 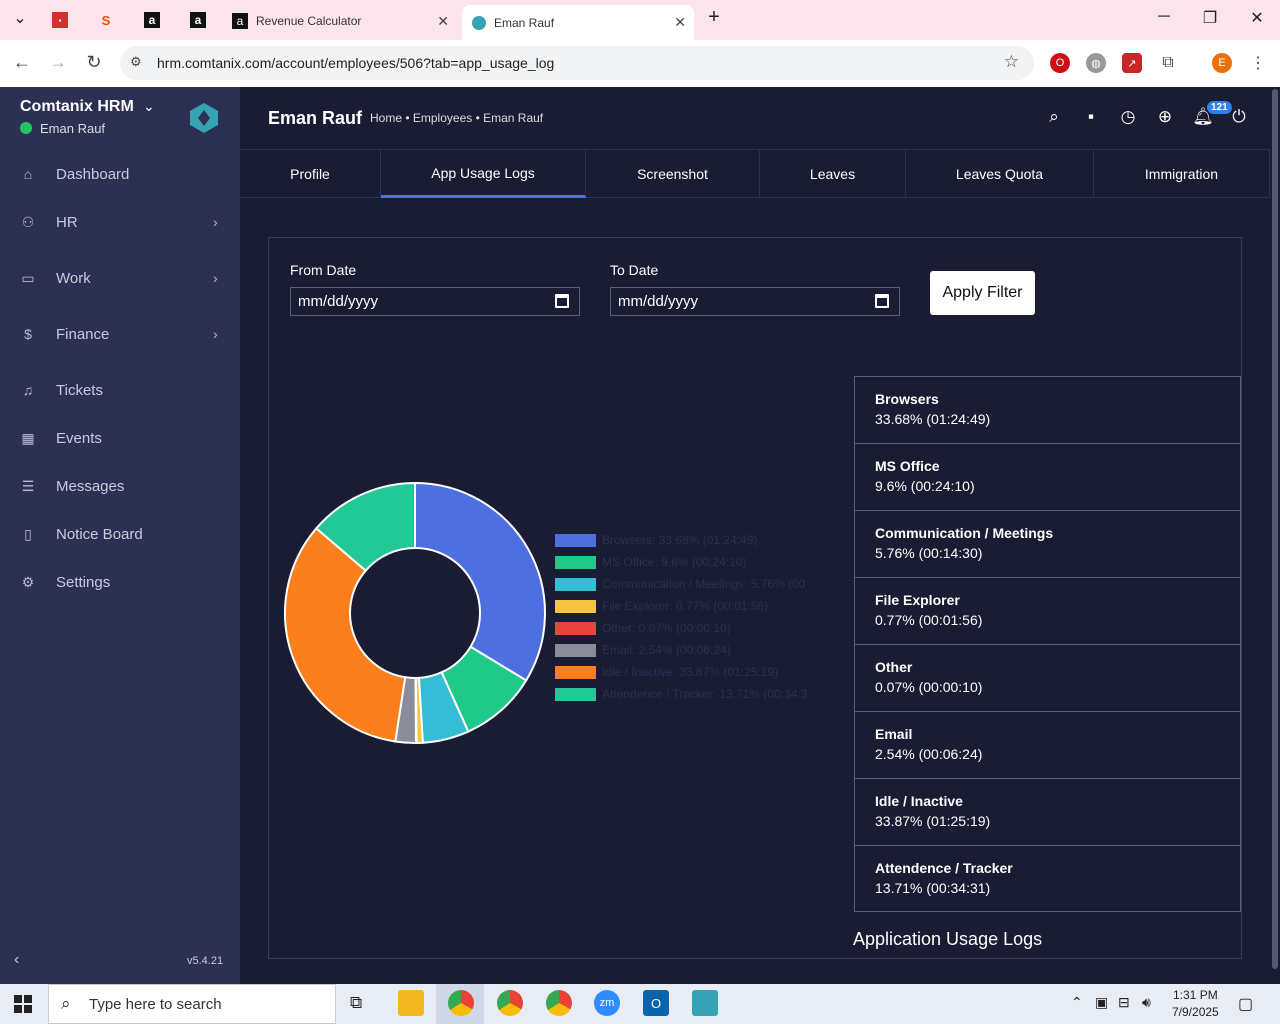 I want to click on tab-search-icon: ⌄, so click(x=20, y=18).